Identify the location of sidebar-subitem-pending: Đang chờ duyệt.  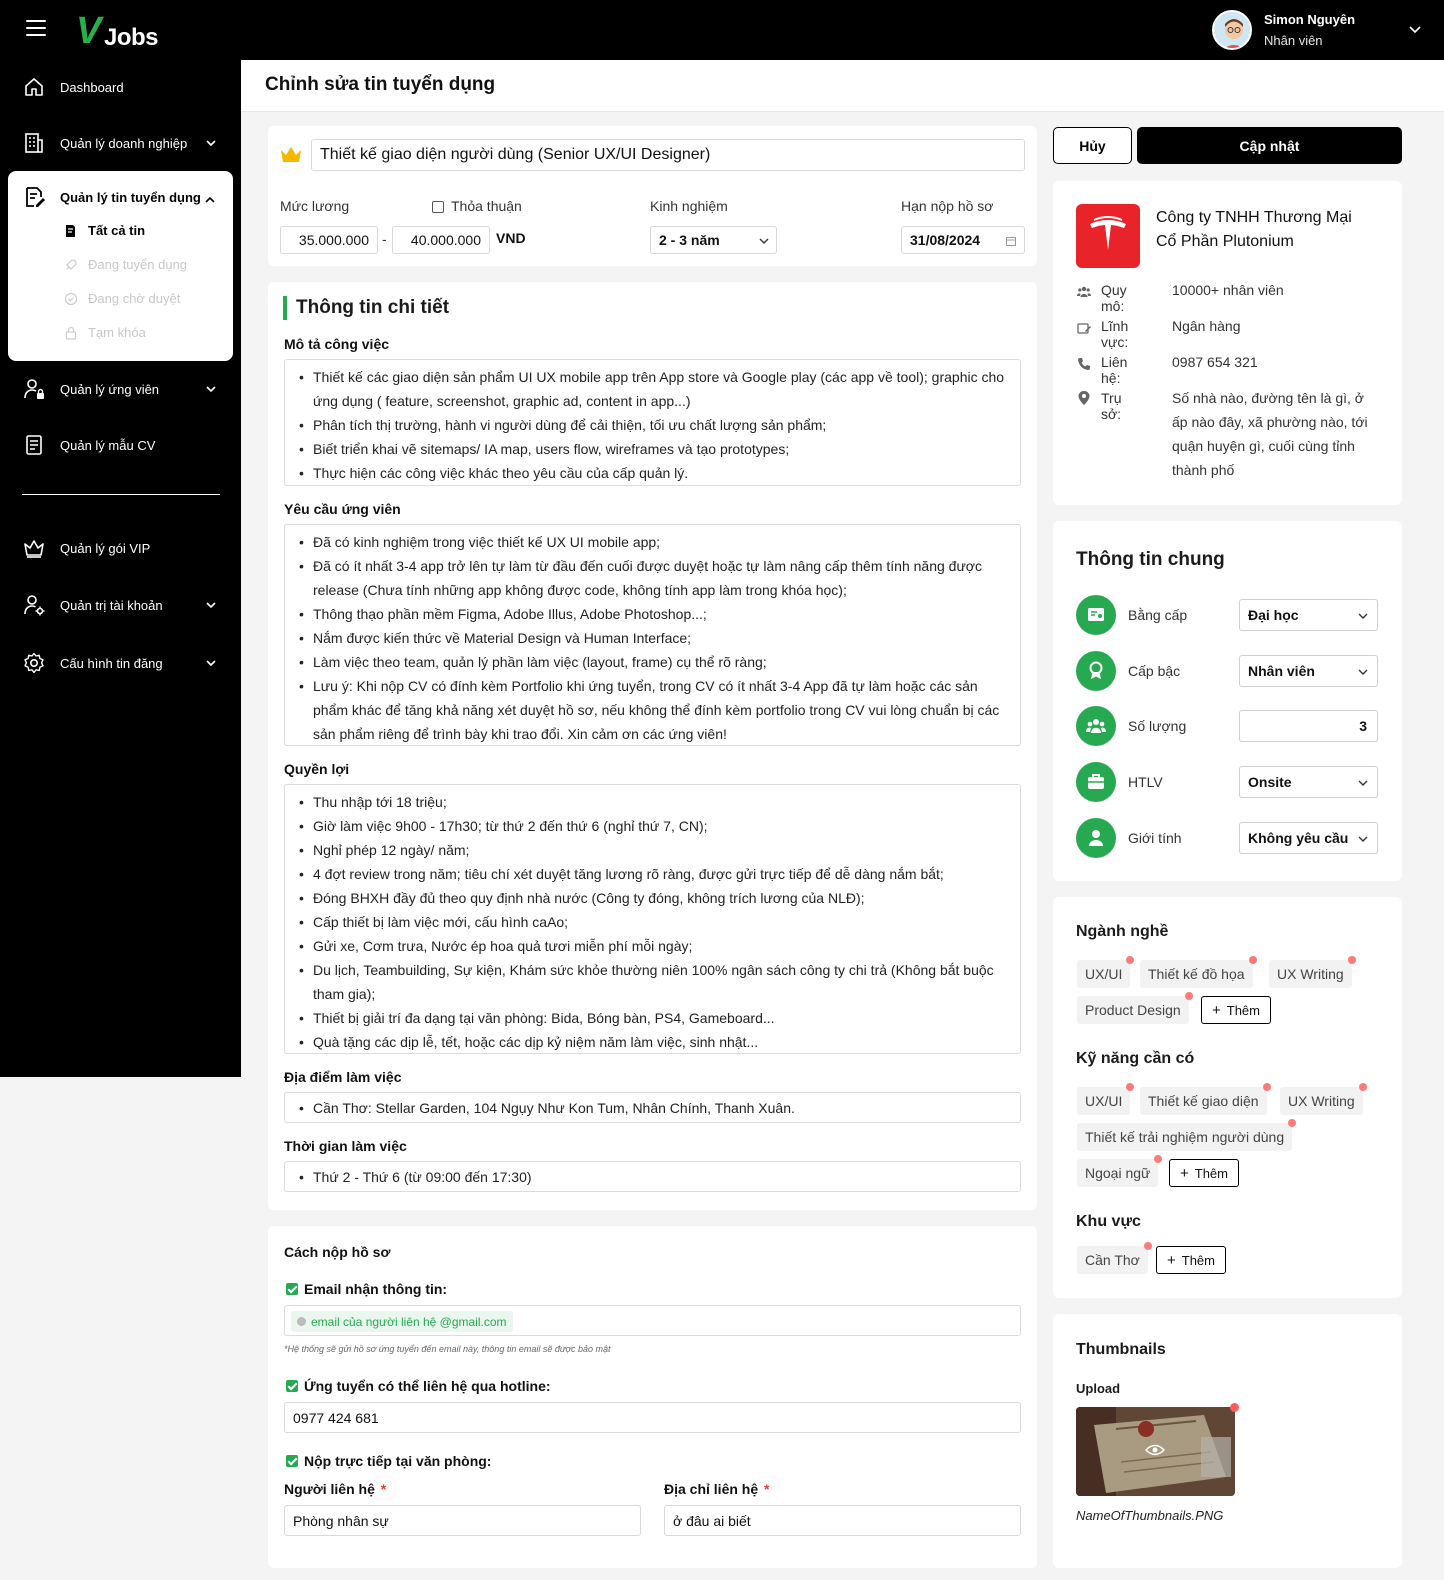
(122, 298).